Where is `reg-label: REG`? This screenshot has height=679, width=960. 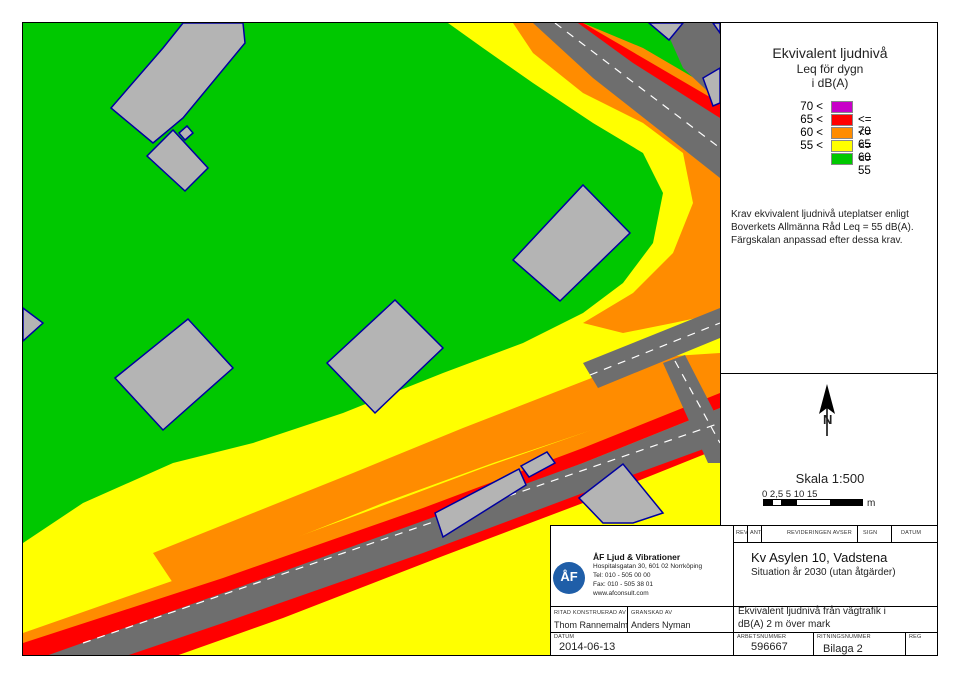
reg-label: REG is located at coordinates (915, 637).